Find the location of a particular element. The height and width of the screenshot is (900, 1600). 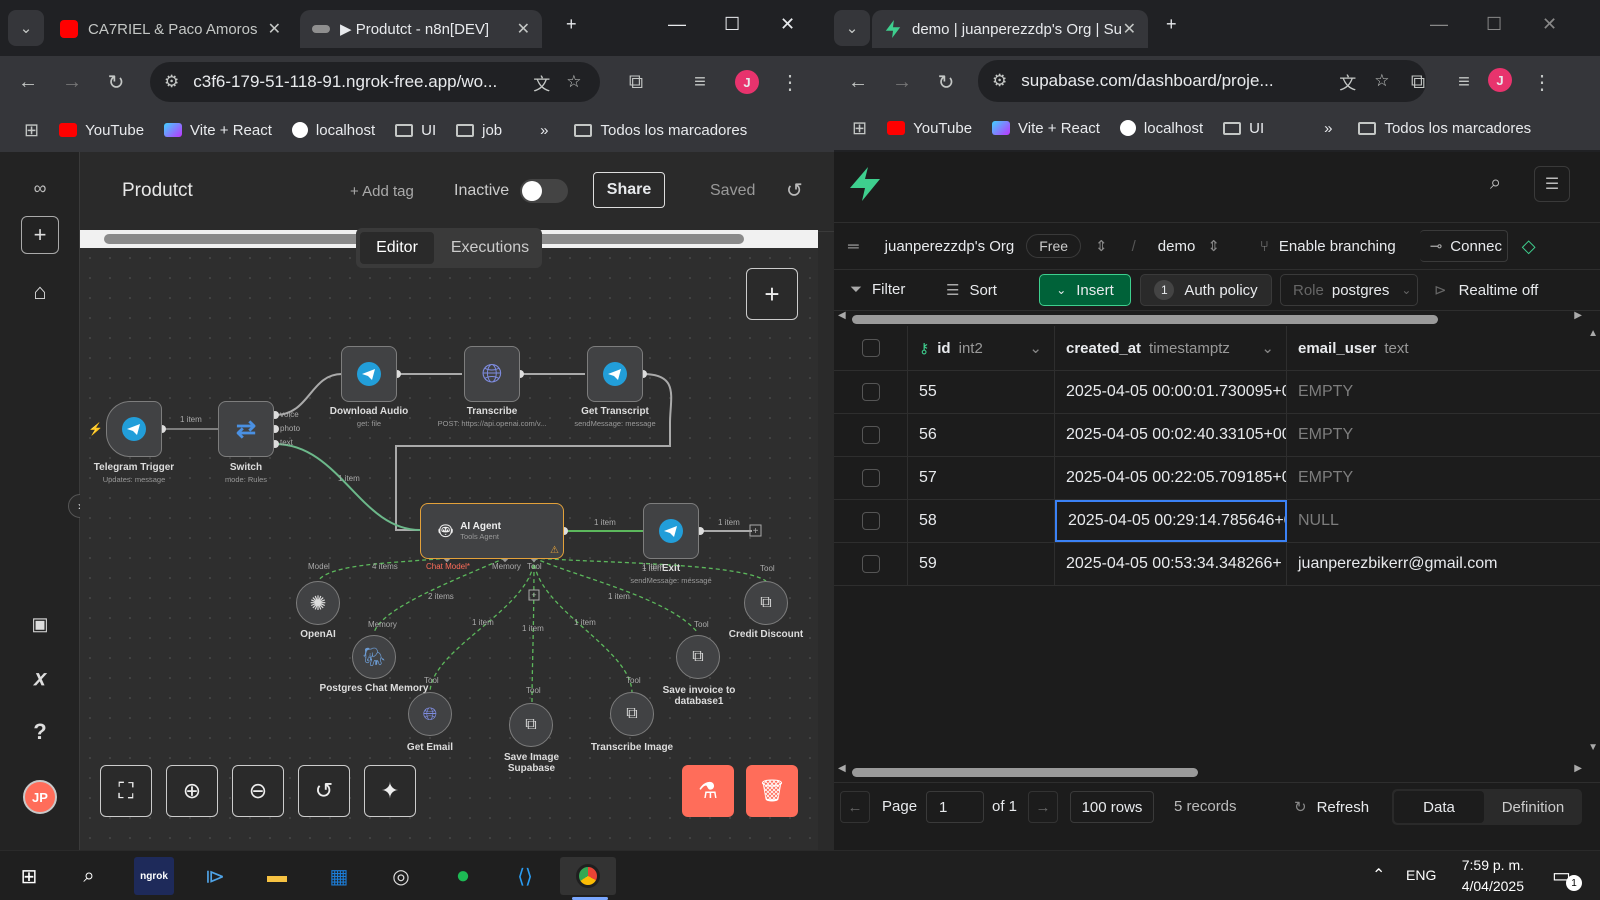

auth-policy-button: 1 Auth policy is located at coordinates (1206, 290).